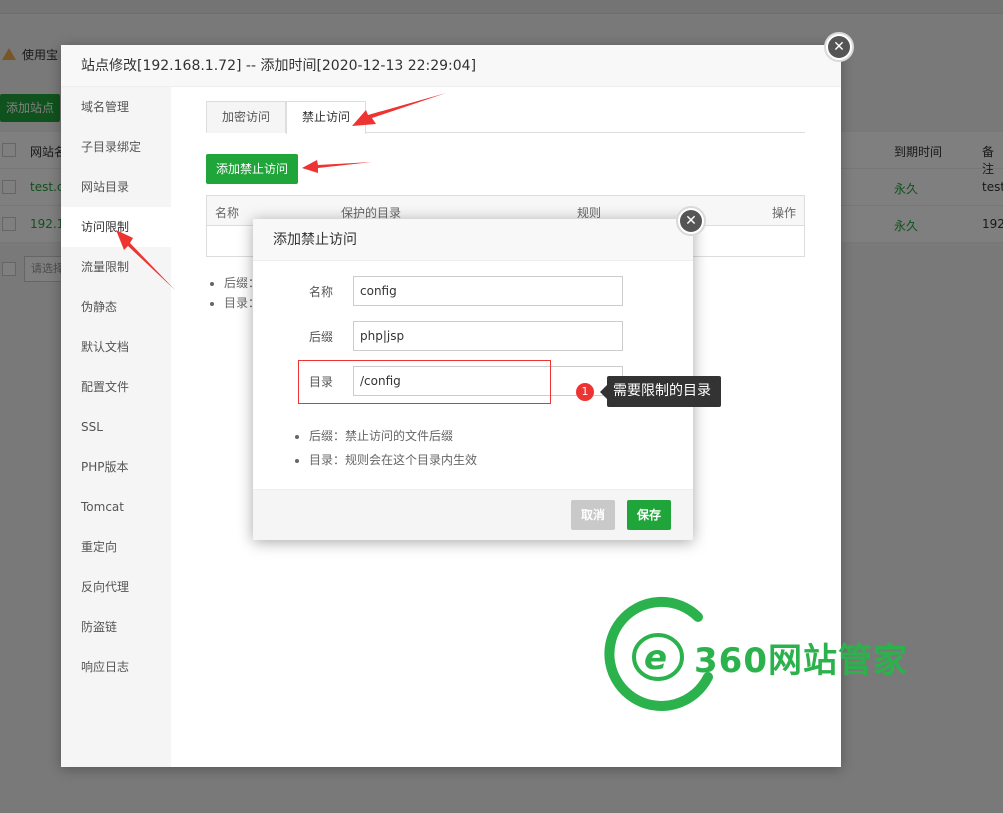  Describe the element at coordinates (505, 117) in the screenshot. I see `tab-bar: 加密访问 禁止访问` at that location.